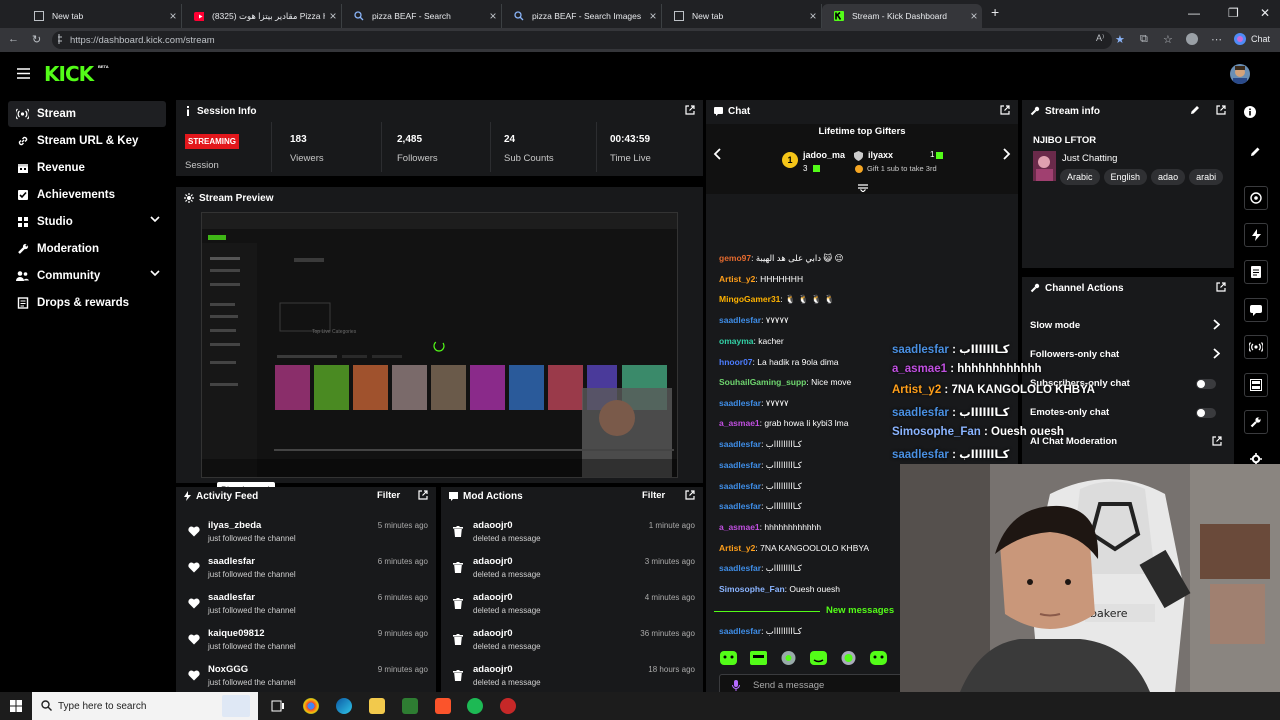 The image size is (1280, 720). Describe the element at coordinates (1128, 356) in the screenshot. I see `followers-only-row: Followers-only chat` at that location.